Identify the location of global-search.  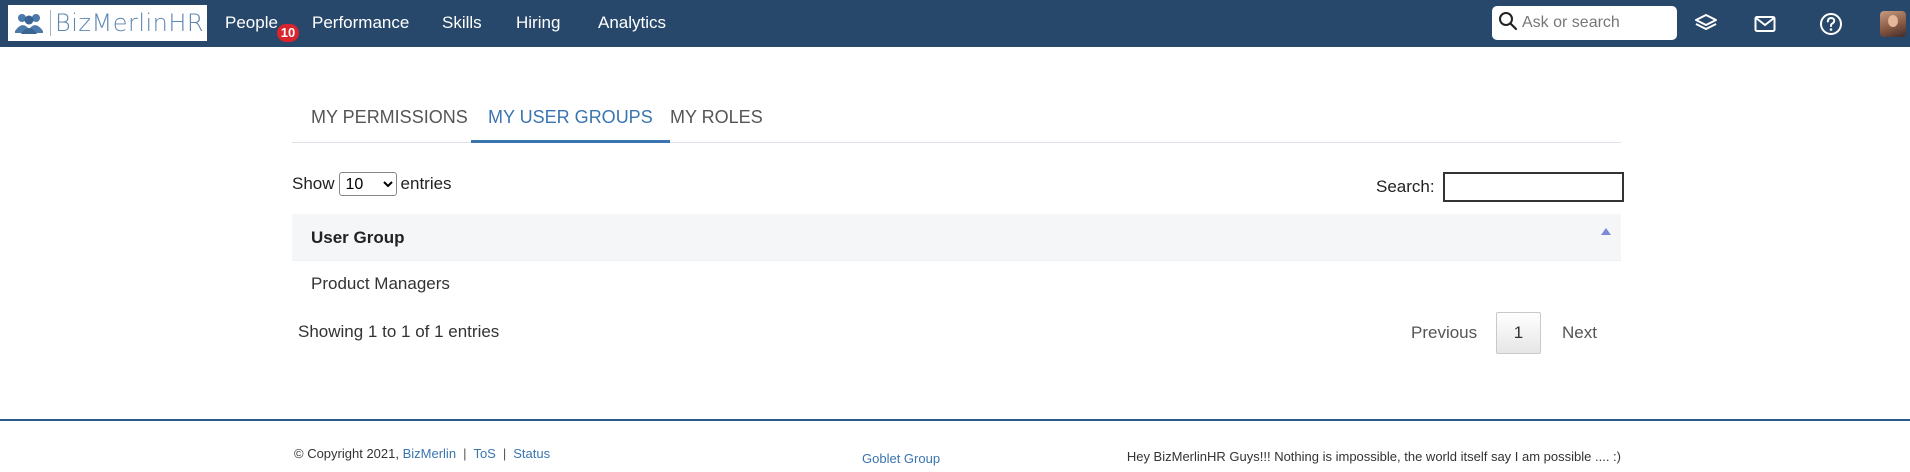
(1584, 23).